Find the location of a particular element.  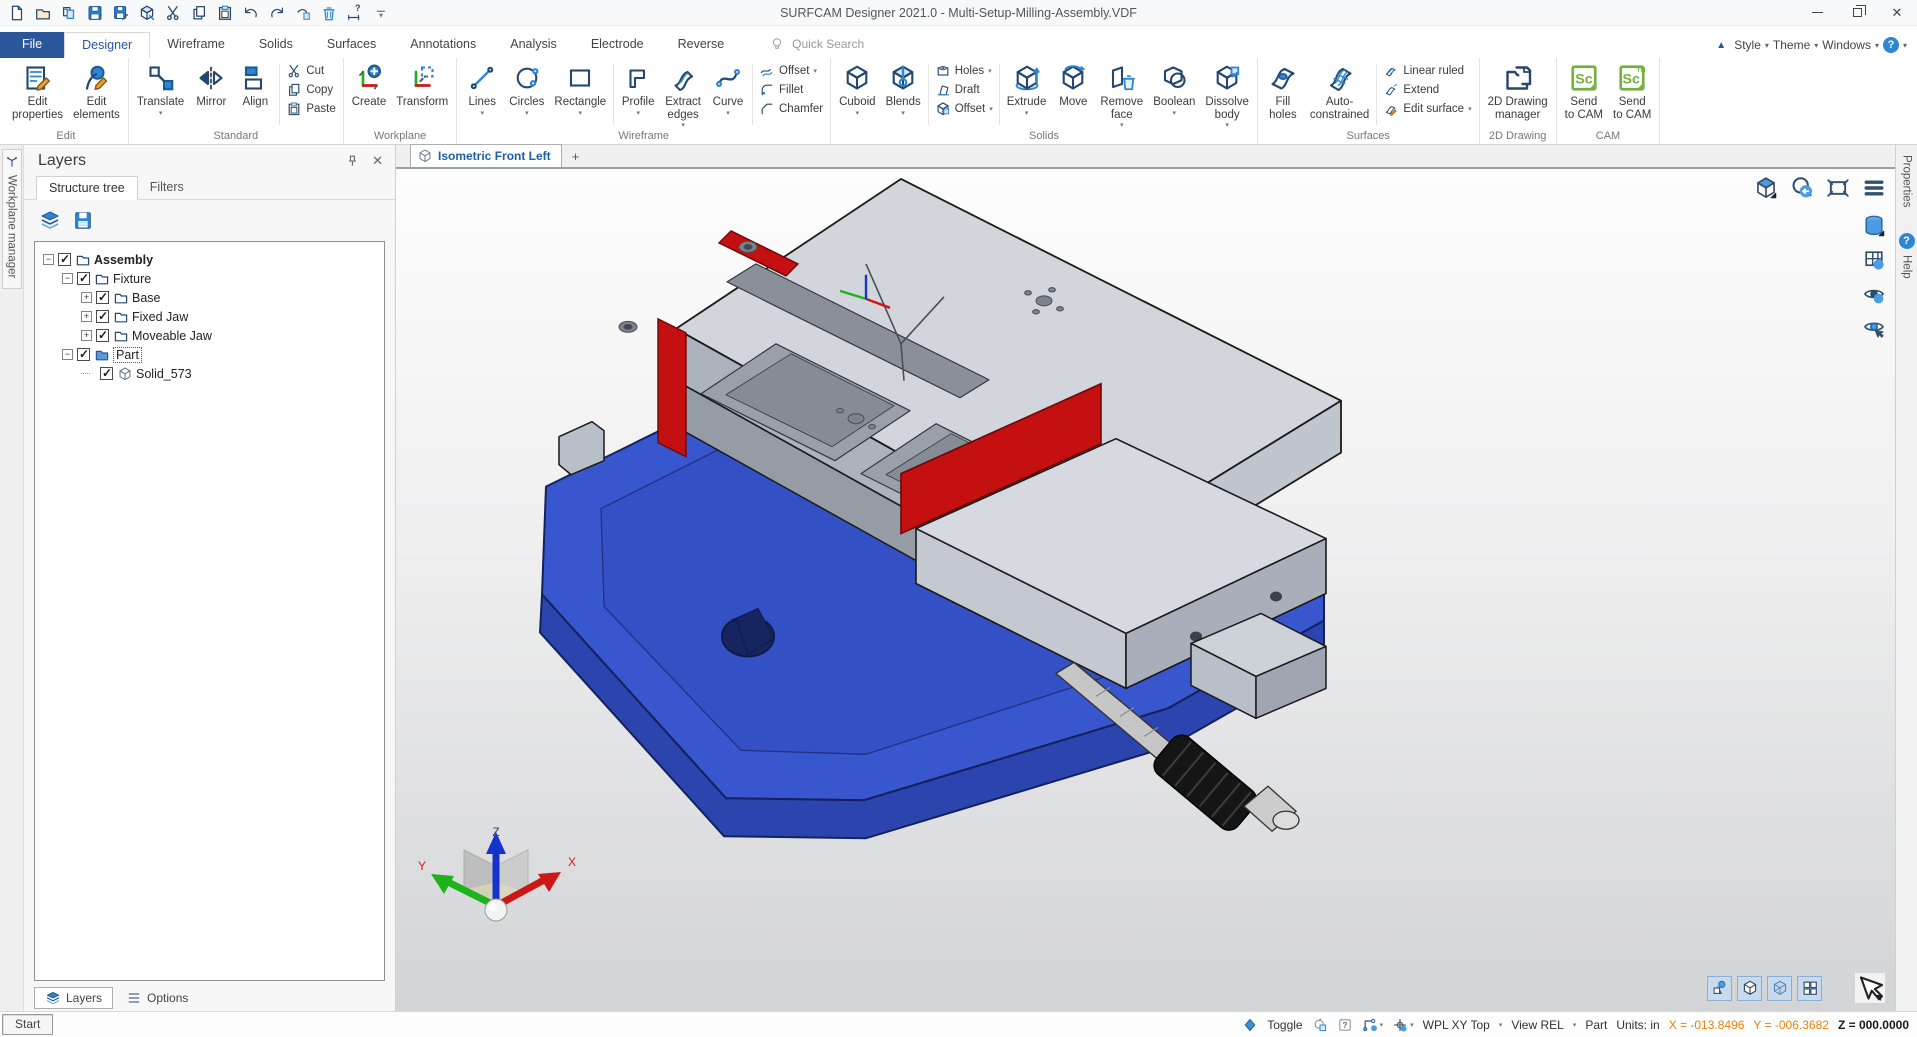

select-arrow-icon is located at coordinates (1870, 988).